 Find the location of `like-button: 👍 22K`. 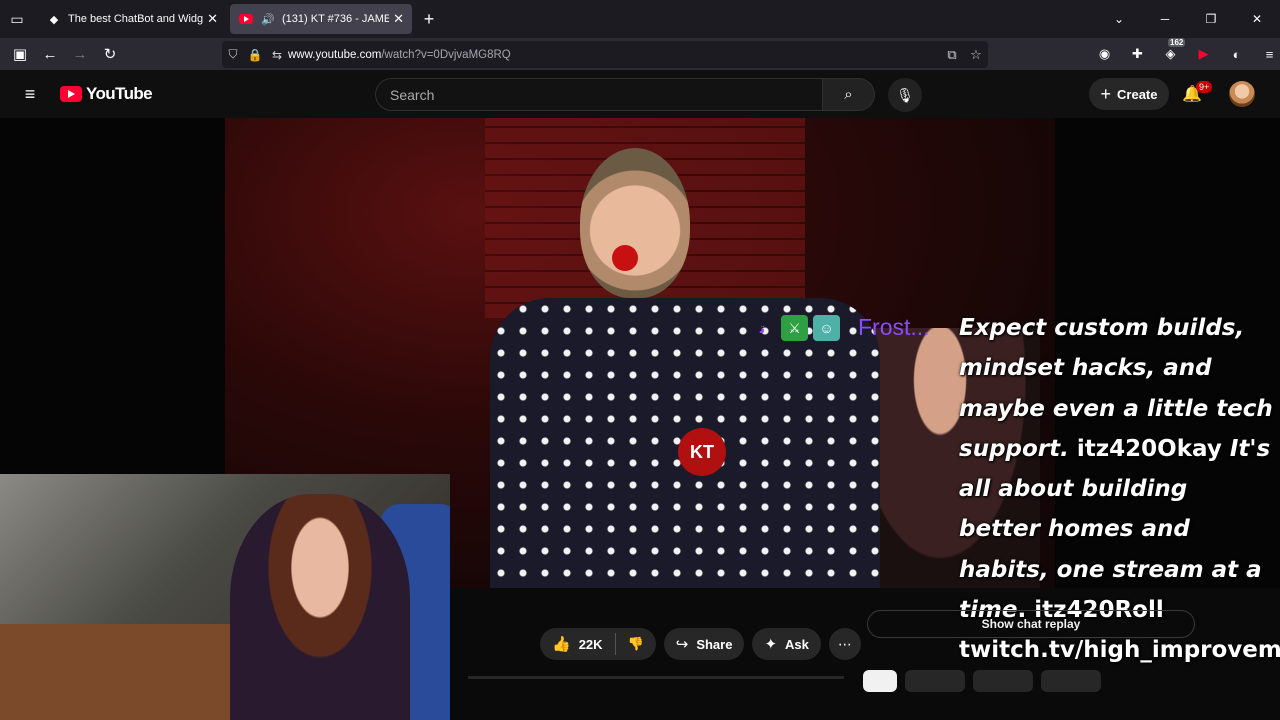

like-button: 👍 22K is located at coordinates (577, 644).